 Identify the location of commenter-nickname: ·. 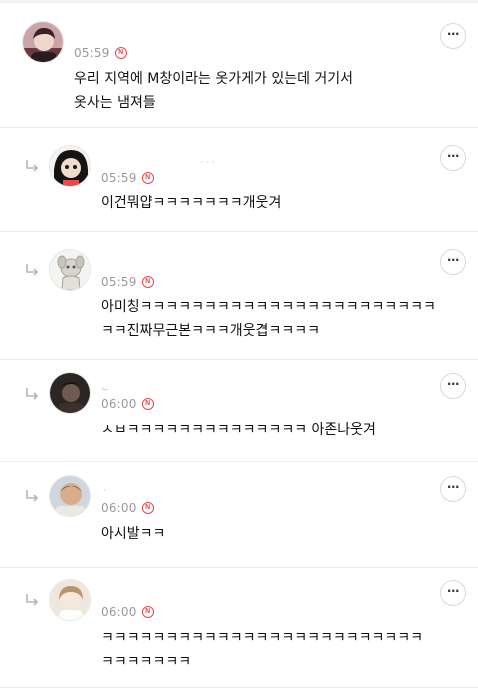
(104, 491).